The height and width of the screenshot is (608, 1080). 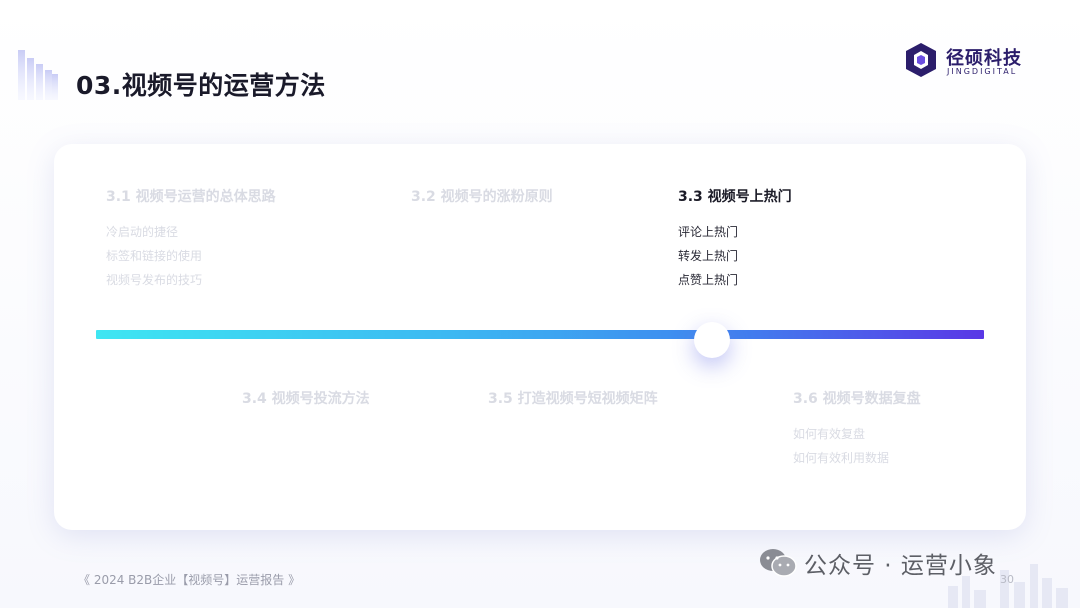 I want to click on section-title: 3.1 视频号运营的总体思路, so click(x=191, y=197).